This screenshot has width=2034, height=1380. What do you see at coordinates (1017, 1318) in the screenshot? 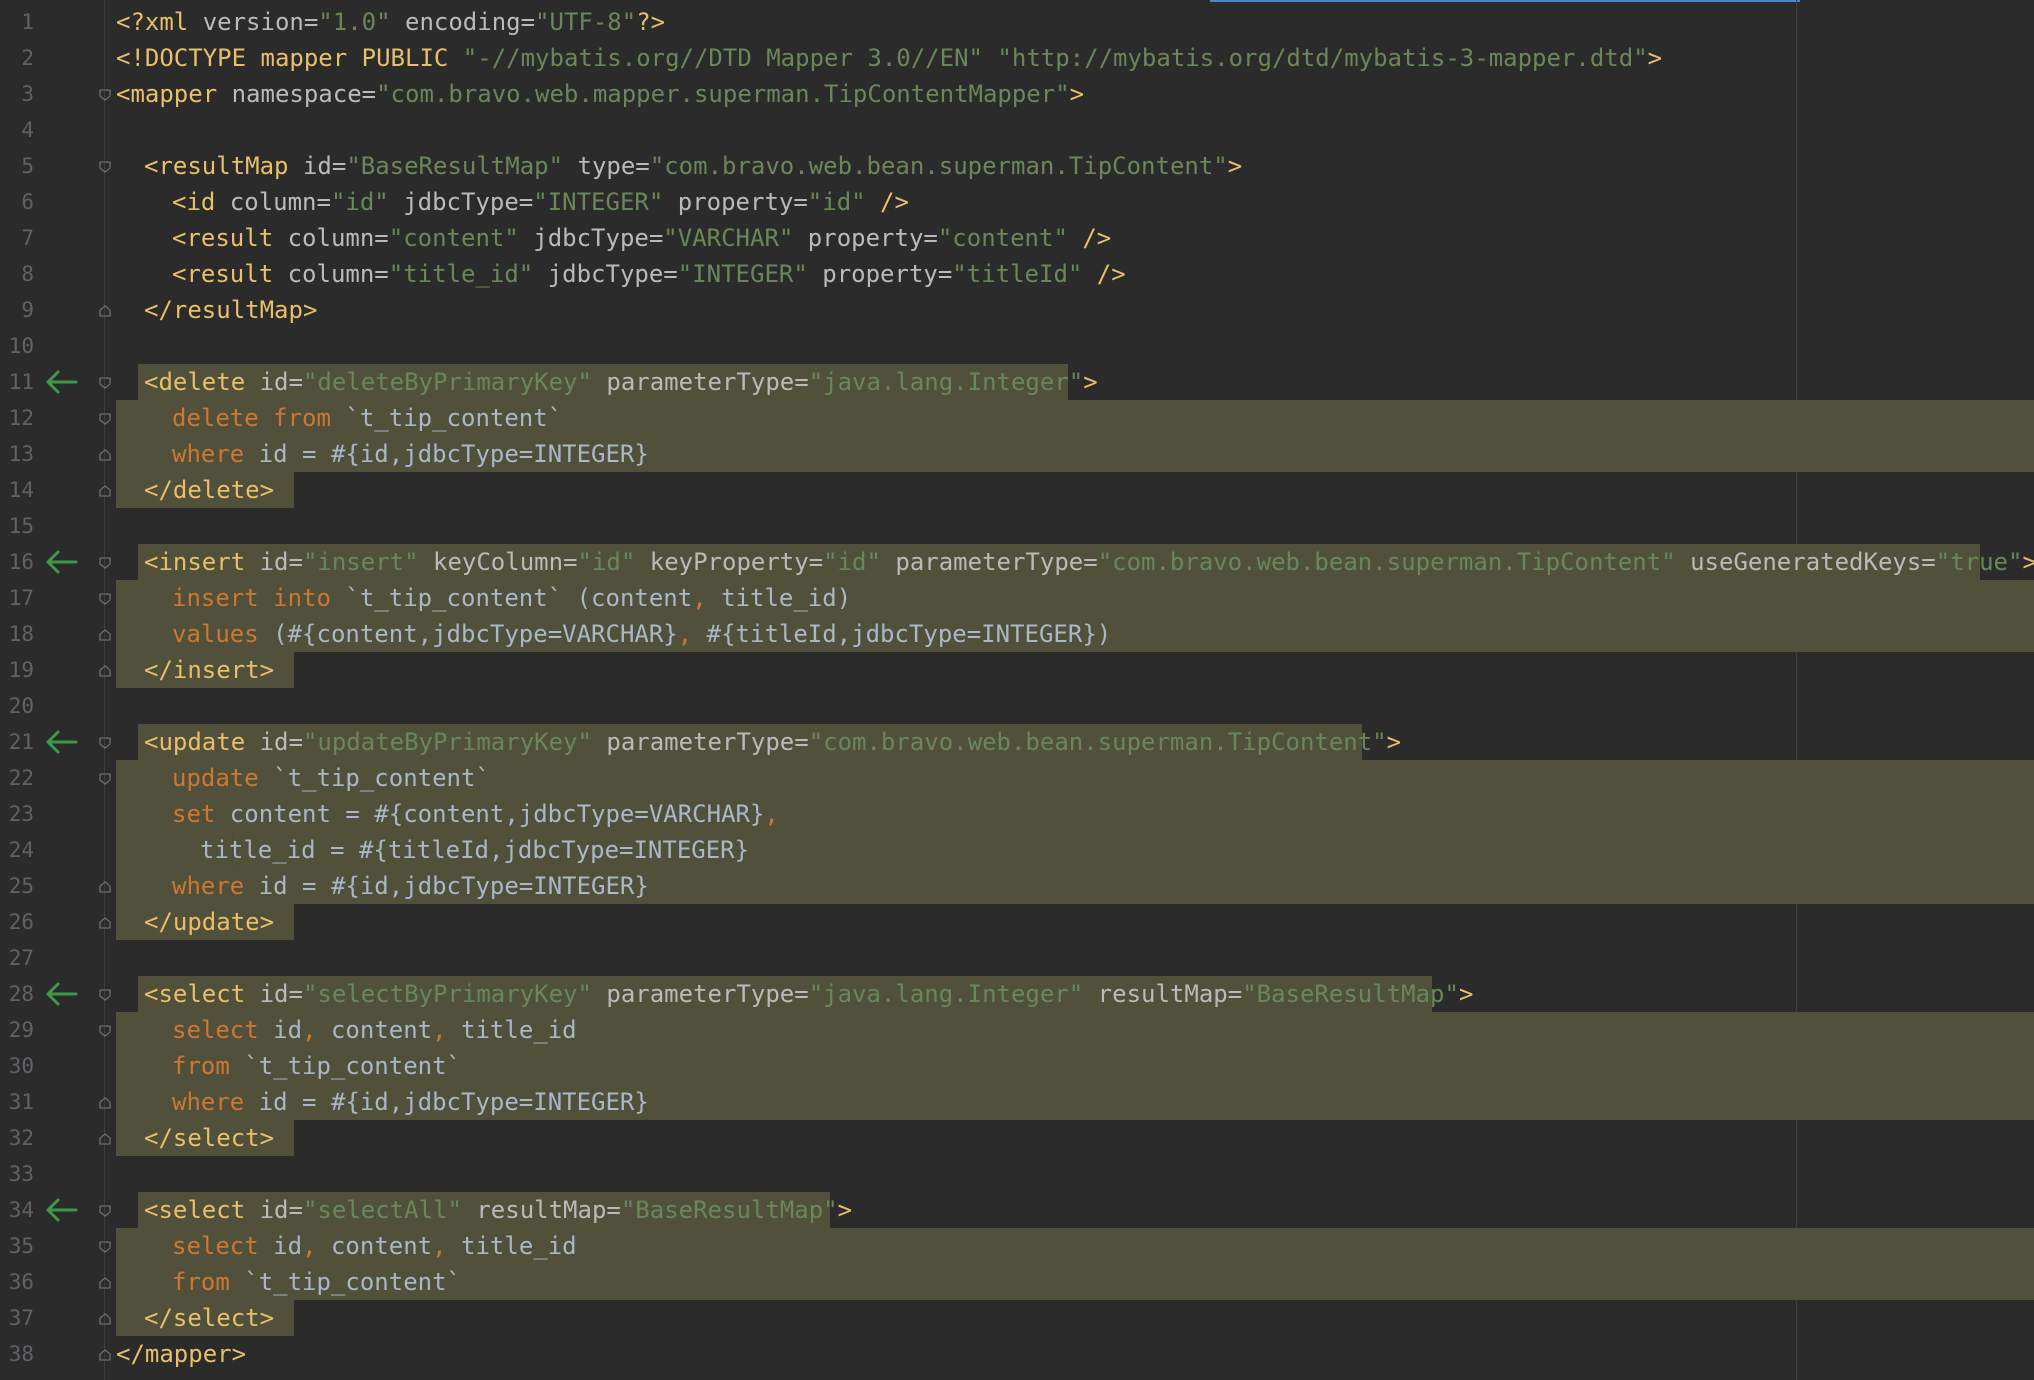
I see `code-line: 37 </select>` at bounding box center [1017, 1318].